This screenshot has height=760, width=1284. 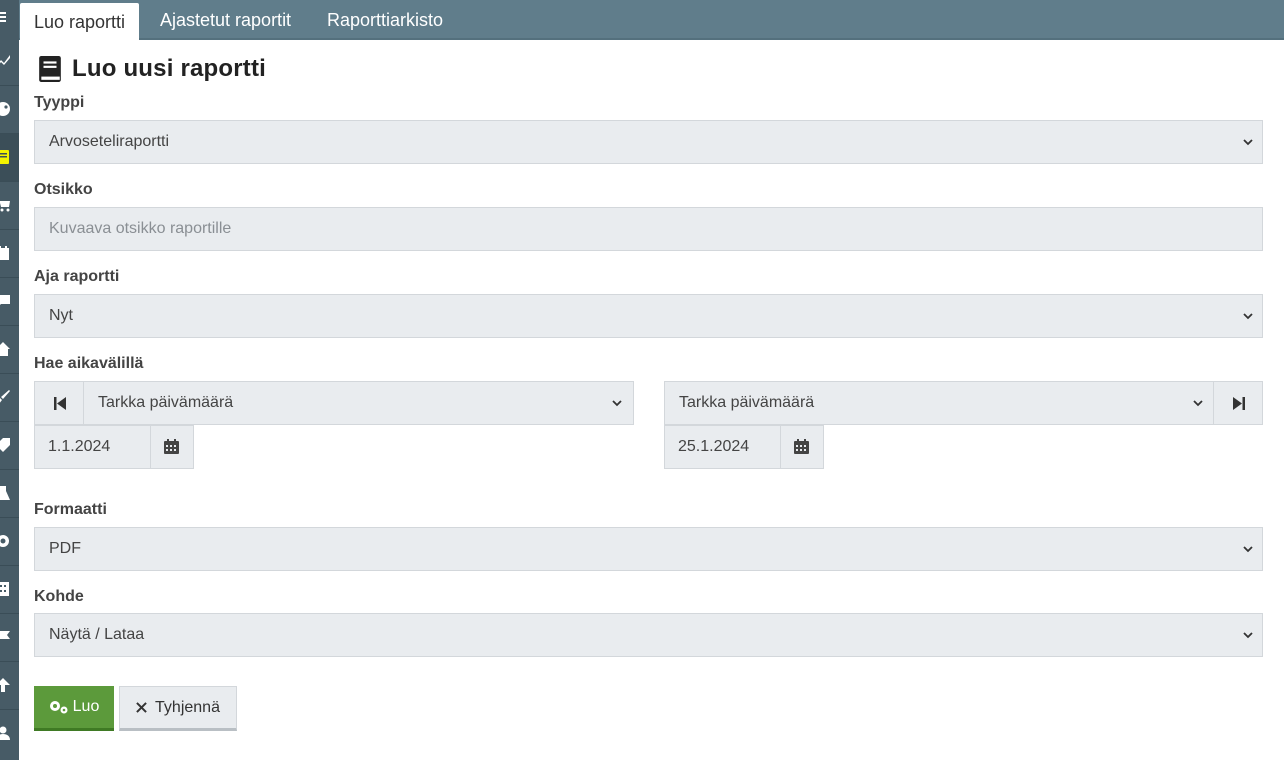 I want to click on rail-item-gear, so click(x=9, y=542).